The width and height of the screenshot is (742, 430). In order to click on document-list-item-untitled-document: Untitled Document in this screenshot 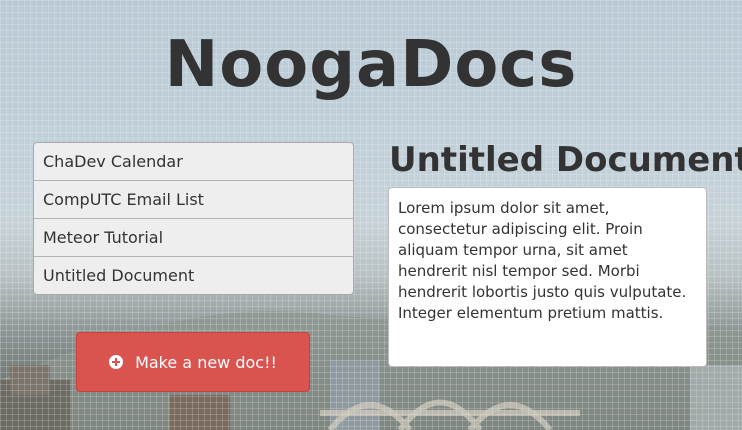, I will do `click(193, 275)`.